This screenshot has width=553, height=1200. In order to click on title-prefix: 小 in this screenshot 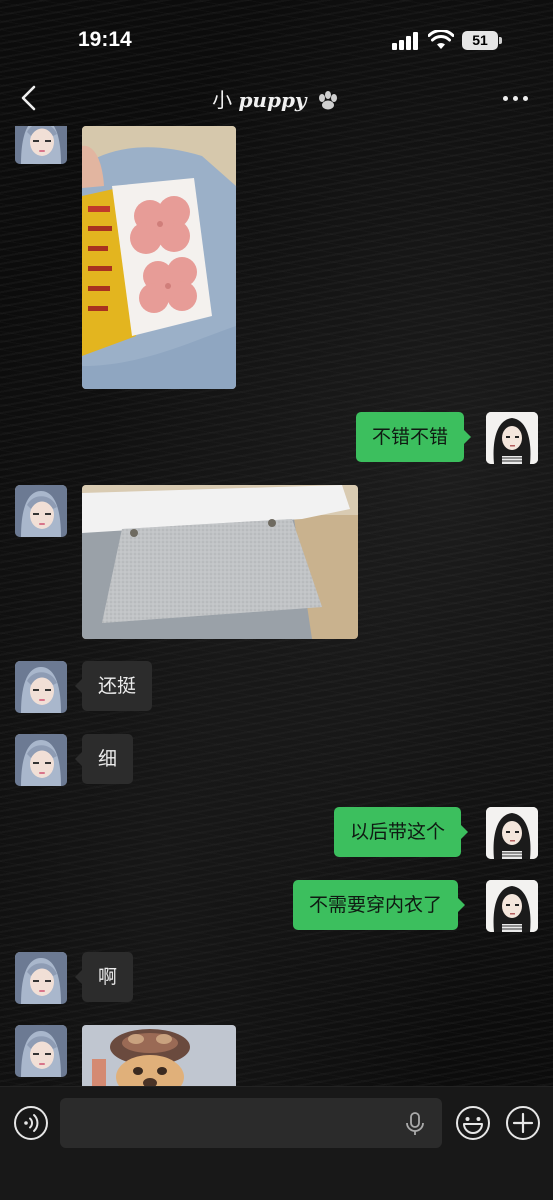, I will do `click(222, 100)`.